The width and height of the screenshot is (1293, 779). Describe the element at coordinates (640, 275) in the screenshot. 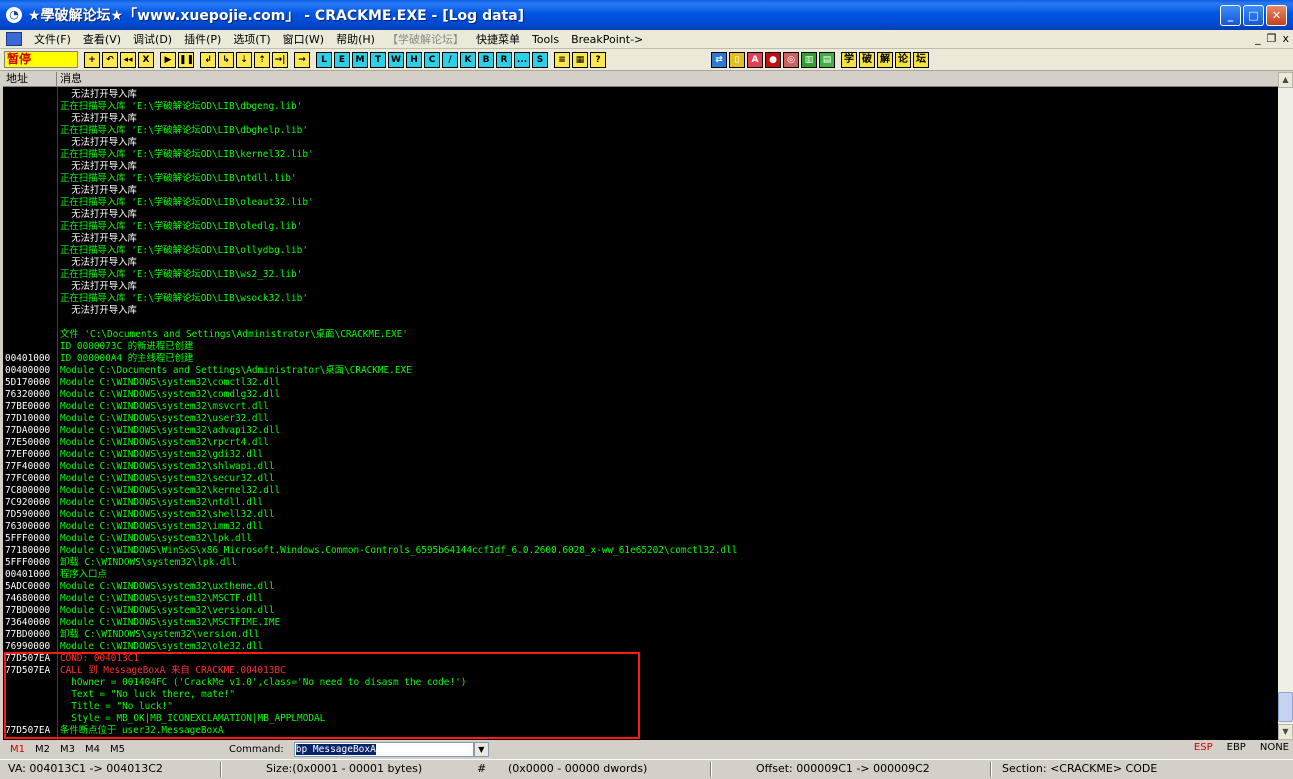

I see `log-row: 正在扫描导入库 'E:\学破解论坛OD\LIB\ws2_32.lib'` at that location.